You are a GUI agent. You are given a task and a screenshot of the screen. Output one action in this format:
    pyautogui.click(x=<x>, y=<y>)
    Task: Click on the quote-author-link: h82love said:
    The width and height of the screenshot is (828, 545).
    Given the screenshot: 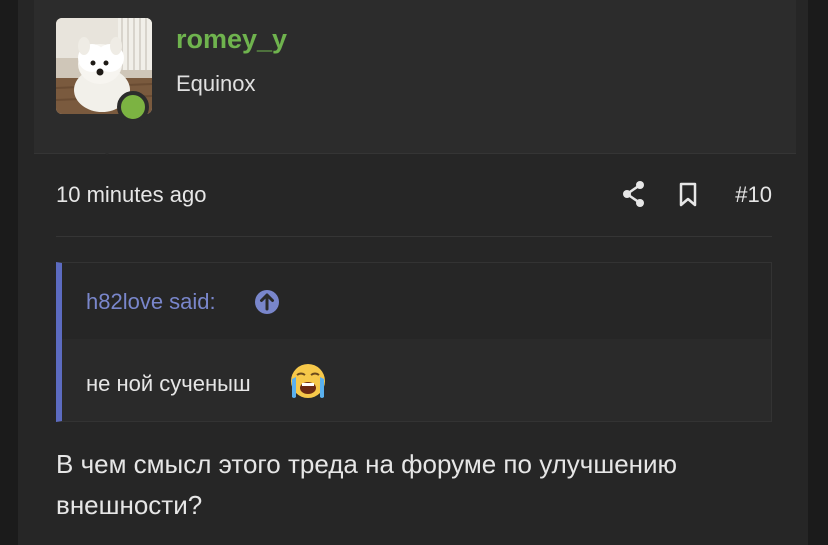 What is the action you would take?
    pyautogui.click(x=151, y=302)
    